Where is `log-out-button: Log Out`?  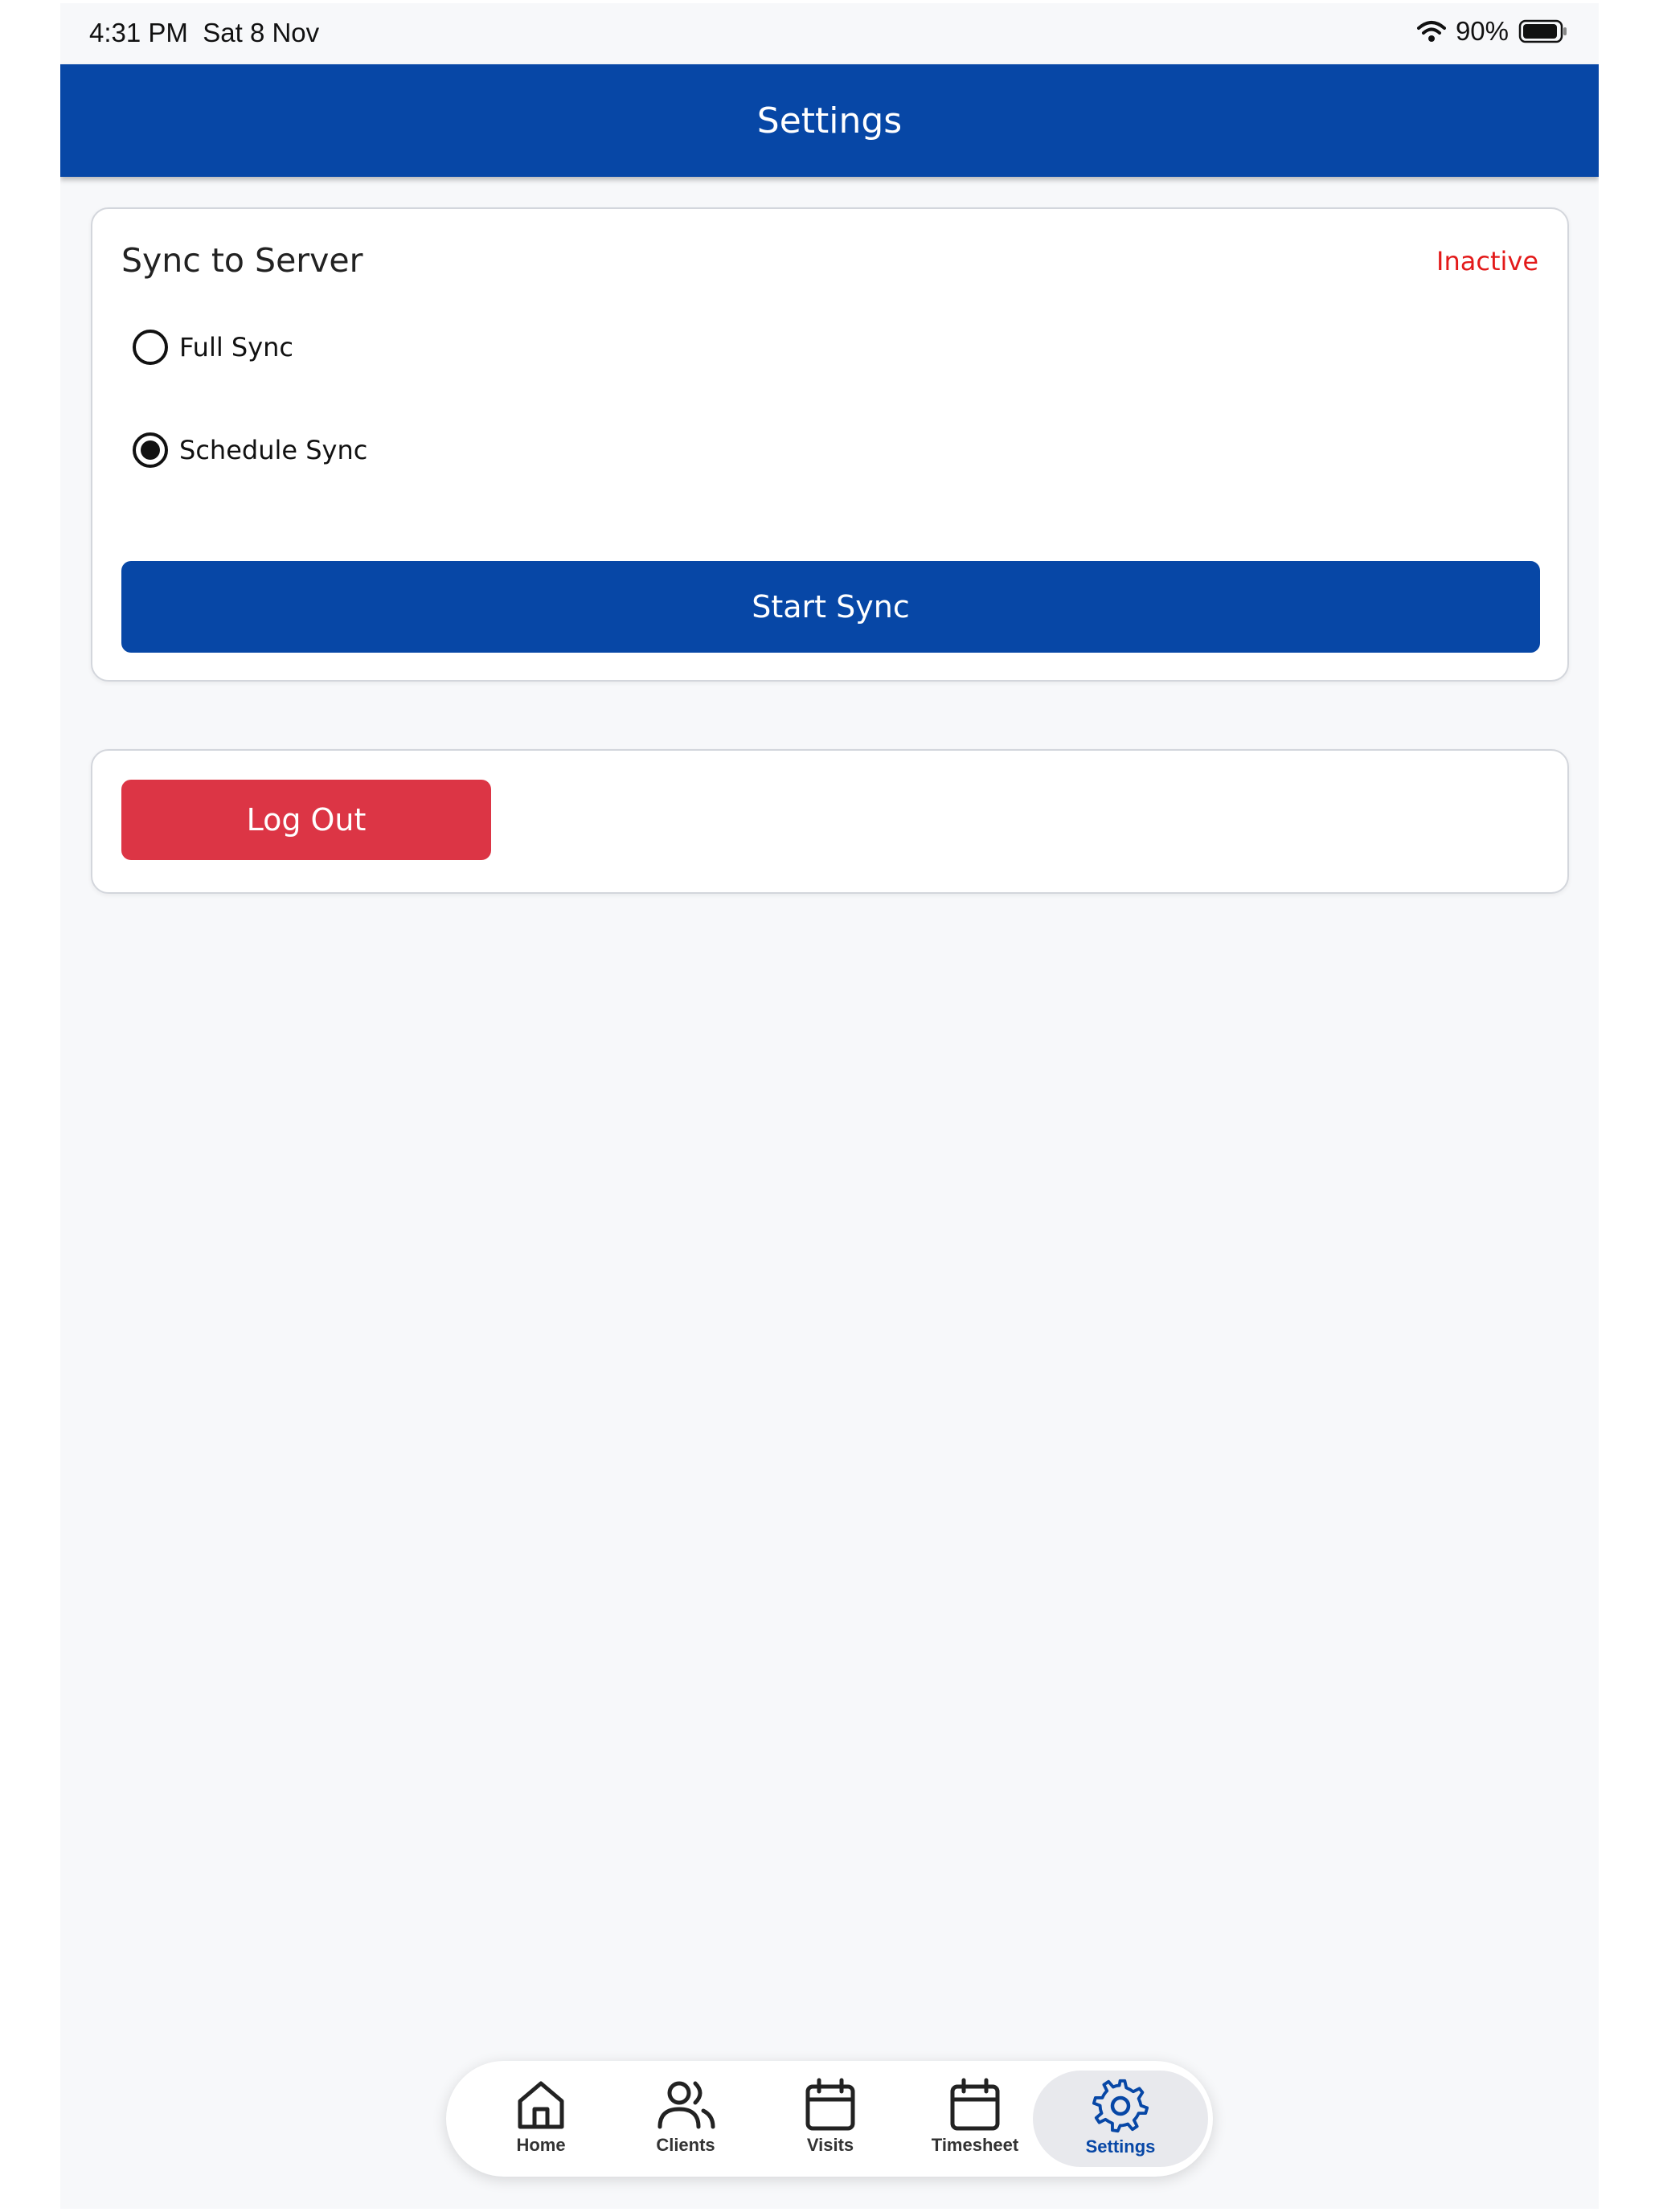
log-out-button: Log Out is located at coordinates (306, 820).